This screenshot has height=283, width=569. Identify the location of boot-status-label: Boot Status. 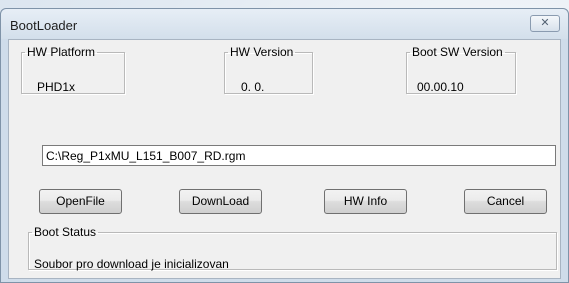
(65, 232).